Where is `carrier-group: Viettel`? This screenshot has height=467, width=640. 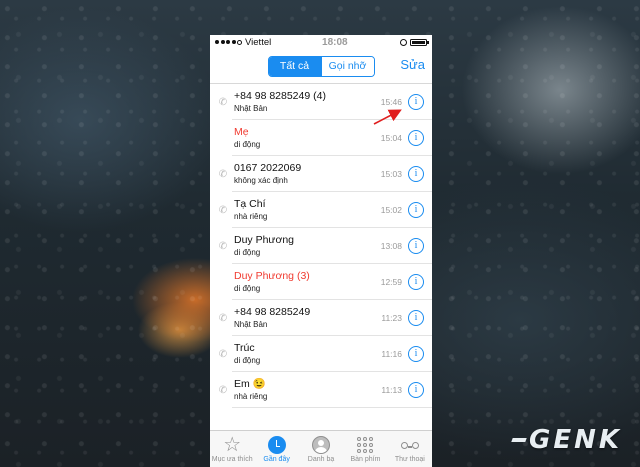 carrier-group: Viettel is located at coordinates (243, 42).